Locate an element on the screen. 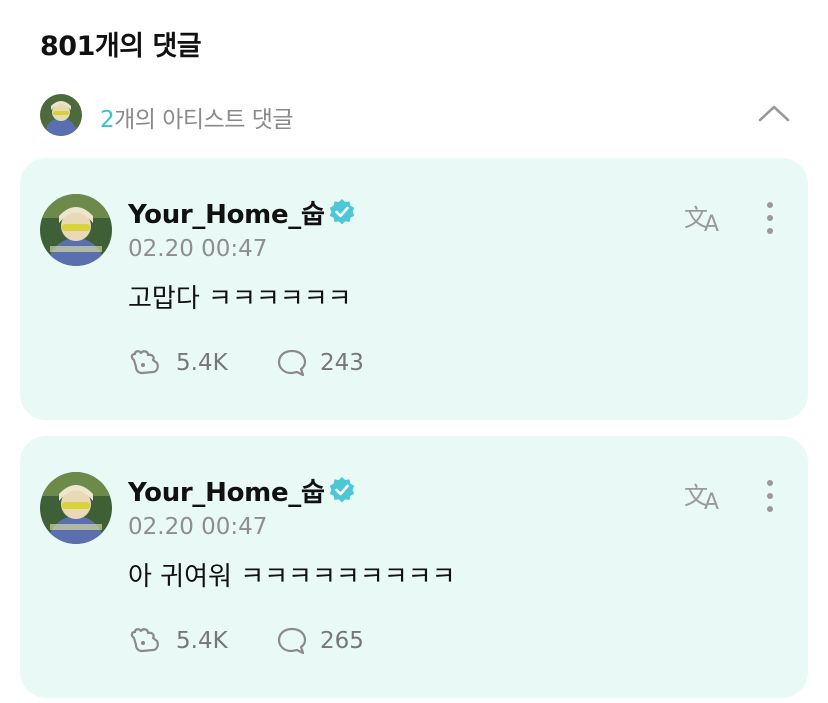 This screenshot has width=828, height=703. artist-comments-label-suffix: 개의 아티스트 댓글 is located at coordinates (204, 120).